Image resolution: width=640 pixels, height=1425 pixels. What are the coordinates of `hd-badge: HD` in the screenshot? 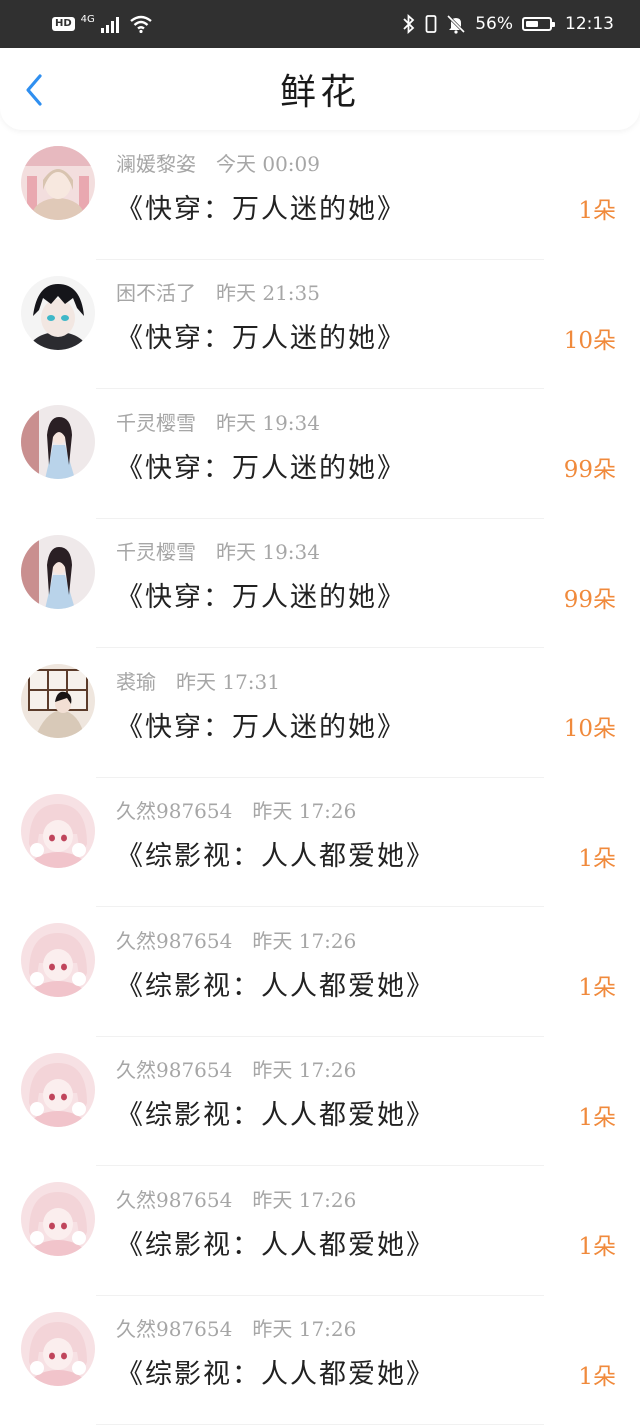 It's located at (63, 24).